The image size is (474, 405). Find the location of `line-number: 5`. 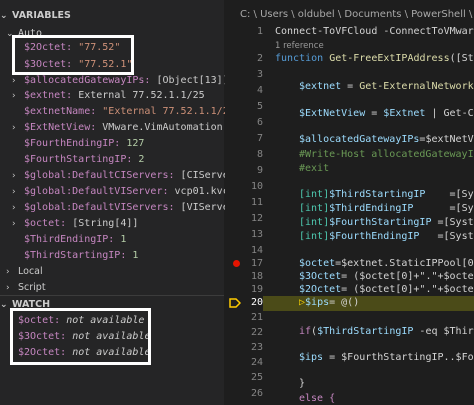

line-number: 5 is located at coordinates (259, 106).